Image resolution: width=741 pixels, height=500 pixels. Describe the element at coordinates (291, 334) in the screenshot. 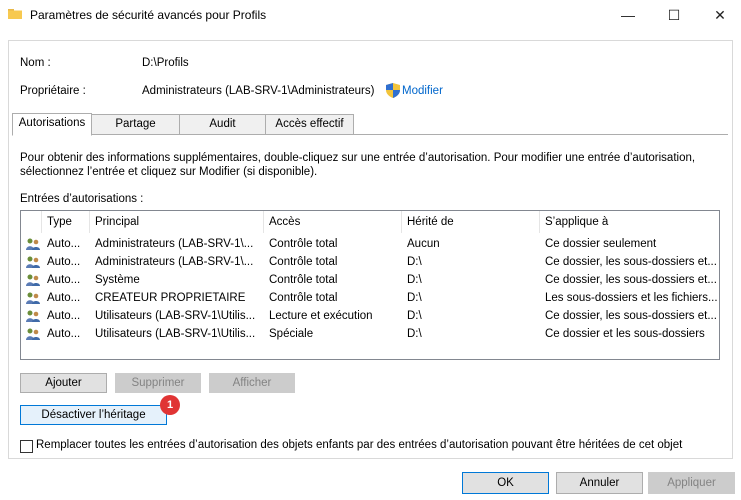

I see `row-access: Spéciale` at that location.